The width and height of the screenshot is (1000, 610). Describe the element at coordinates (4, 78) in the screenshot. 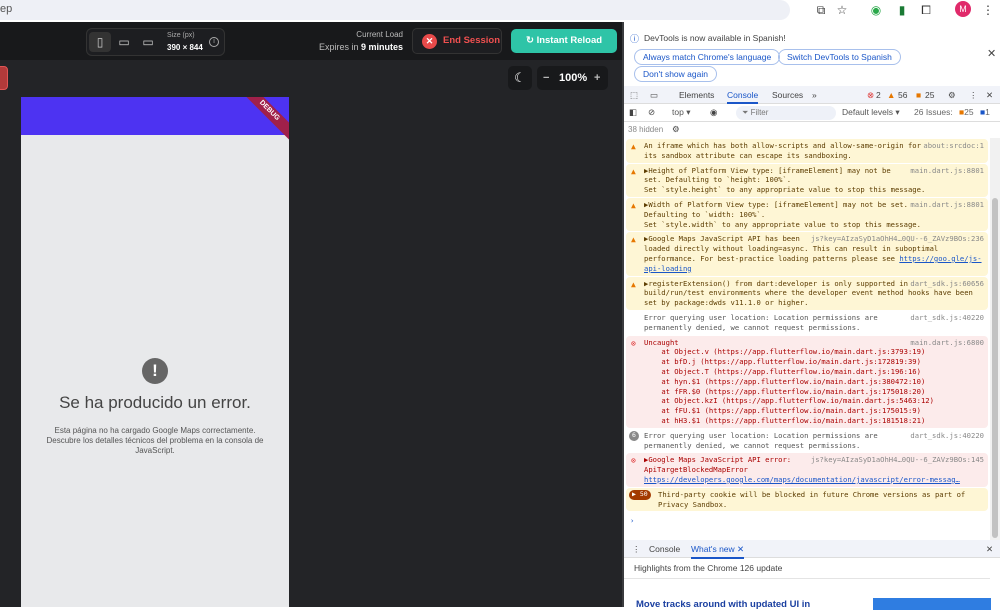

I see `side-tab-button` at that location.